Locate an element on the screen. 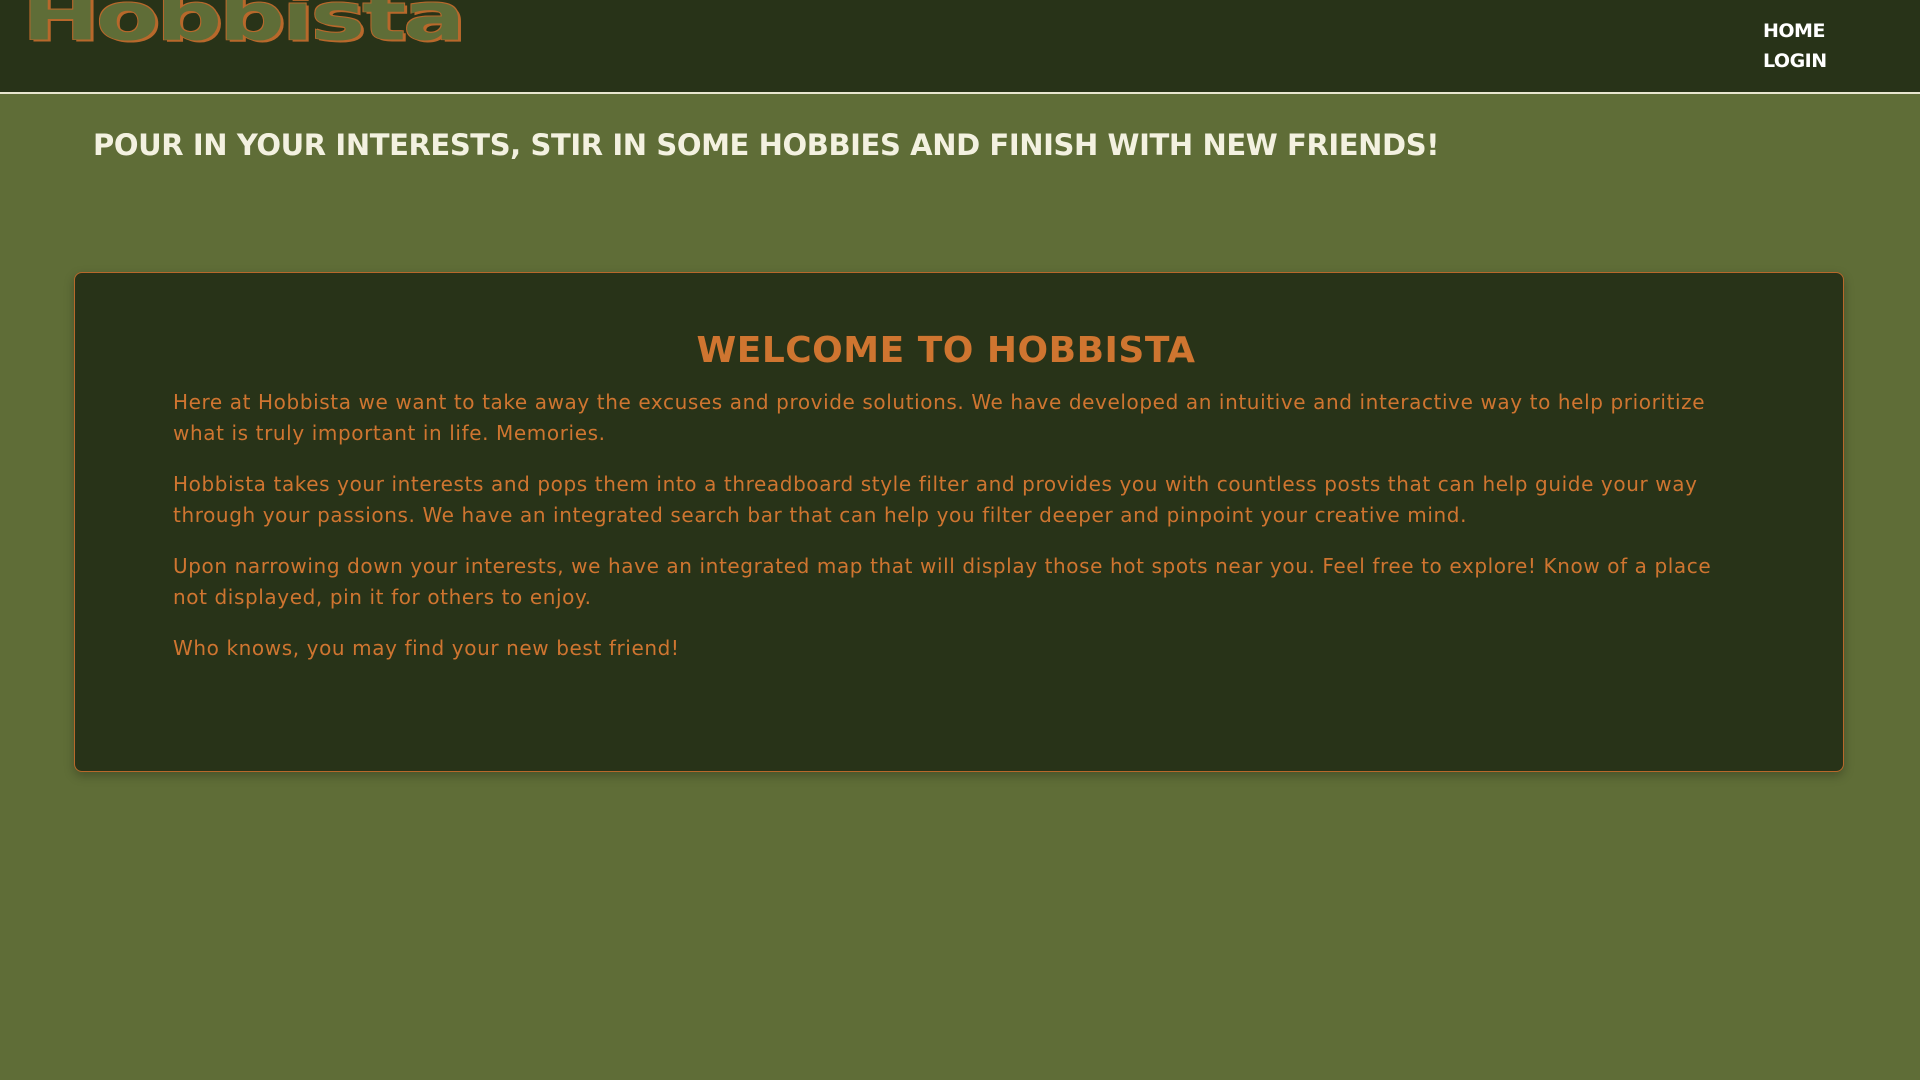 This screenshot has width=1920, height=1080. nav-home-link: HOME is located at coordinates (1795, 31).